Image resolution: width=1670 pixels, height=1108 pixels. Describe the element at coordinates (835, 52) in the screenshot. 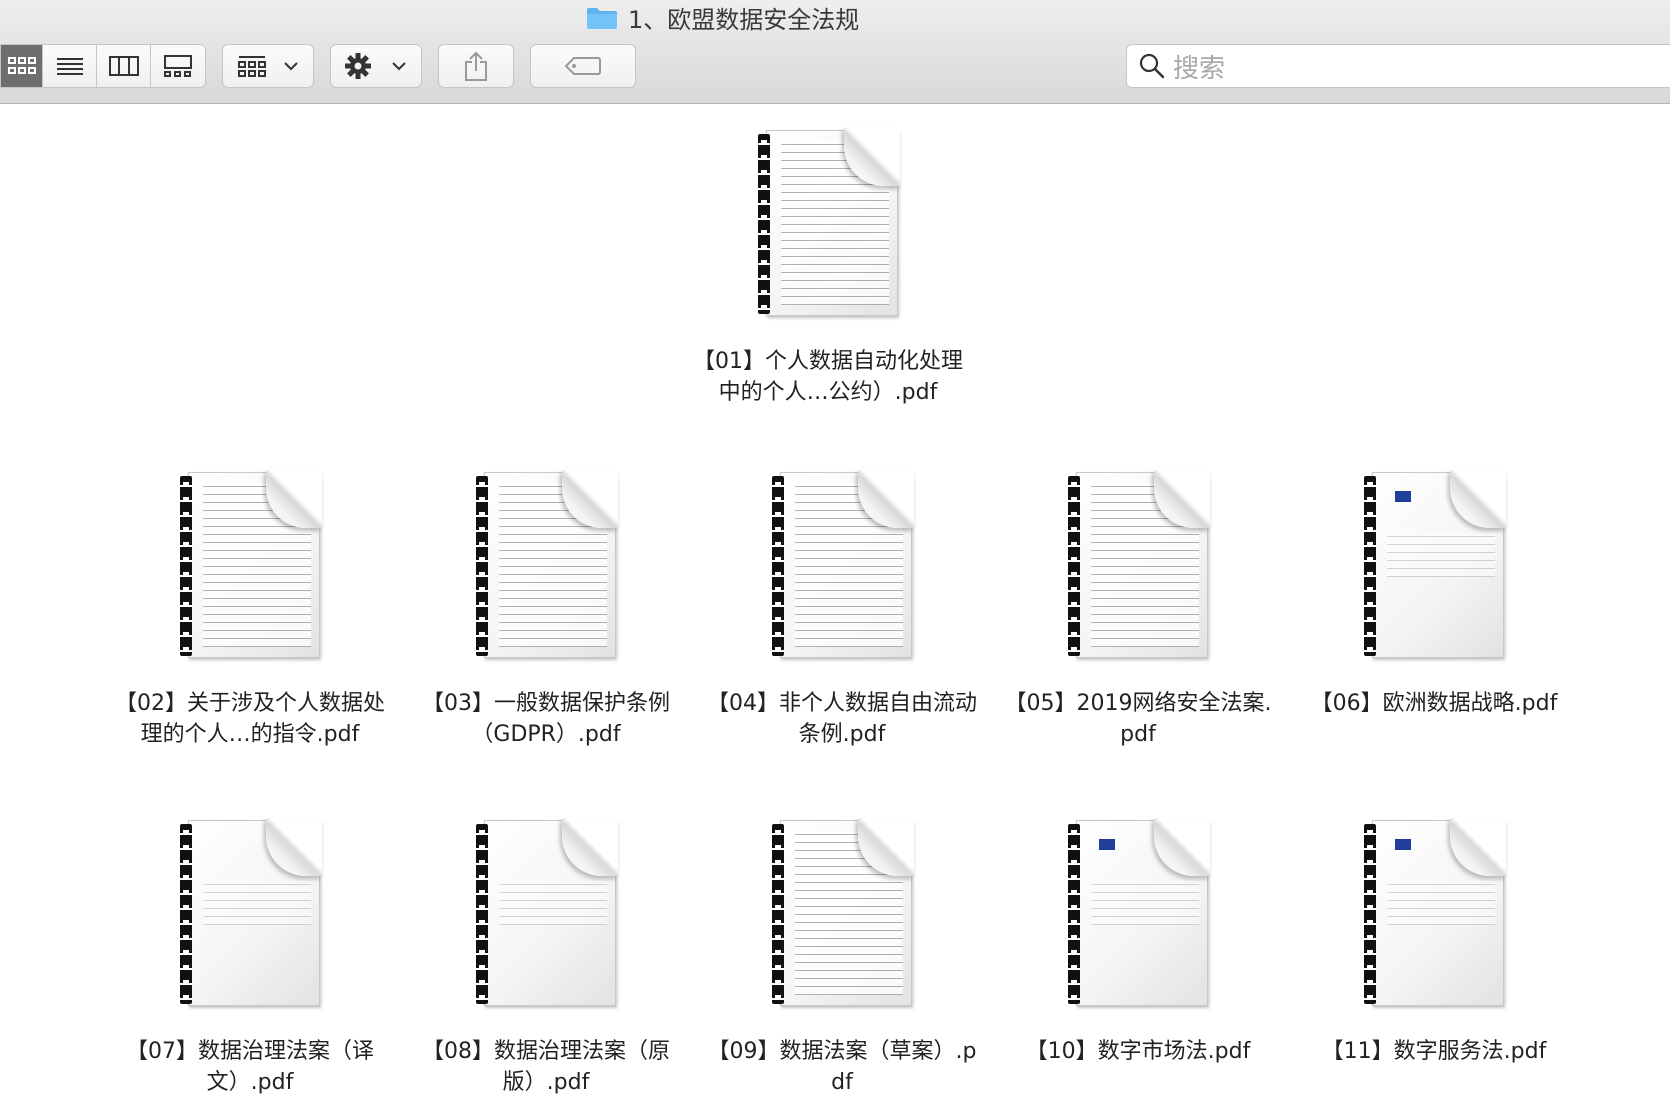

I see `toolbar-area: 1、欧盟数据安全法规 搜索` at that location.